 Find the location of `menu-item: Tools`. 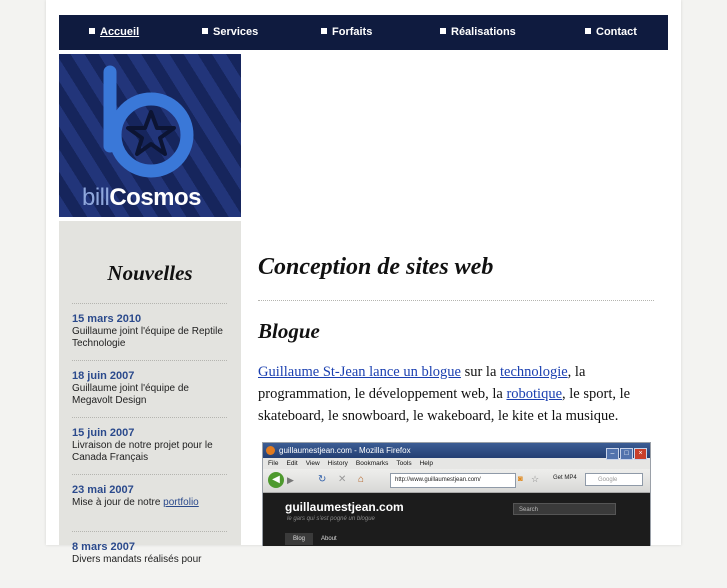

menu-item: Tools is located at coordinates (404, 463).